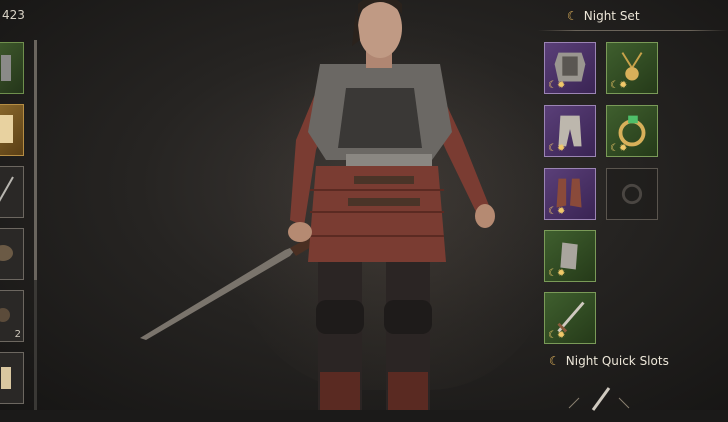 This screenshot has height=422, width=728. What do you see at coordinates (611, 16) in the screenshot?
I see `panel-title-text: Night Set` at bounding box center [611, 16].